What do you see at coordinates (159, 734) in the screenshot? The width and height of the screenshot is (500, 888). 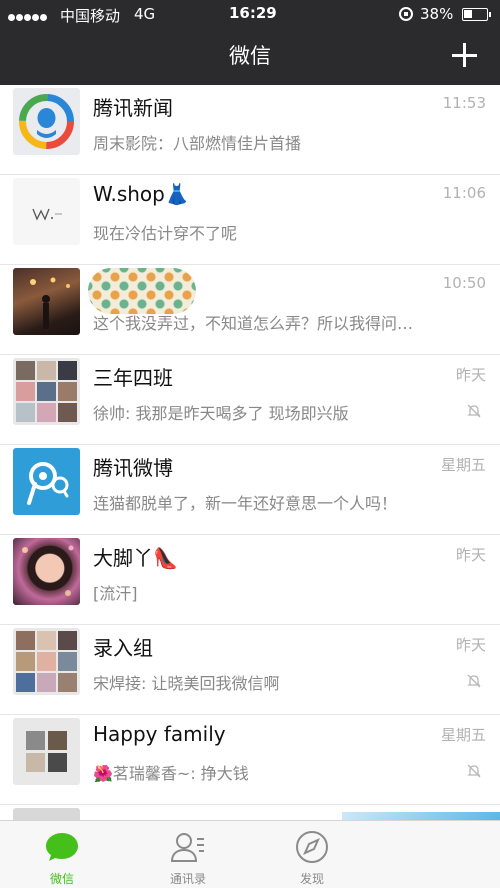 I see `chat-name: Happy family` at bounding box center [159, 734].